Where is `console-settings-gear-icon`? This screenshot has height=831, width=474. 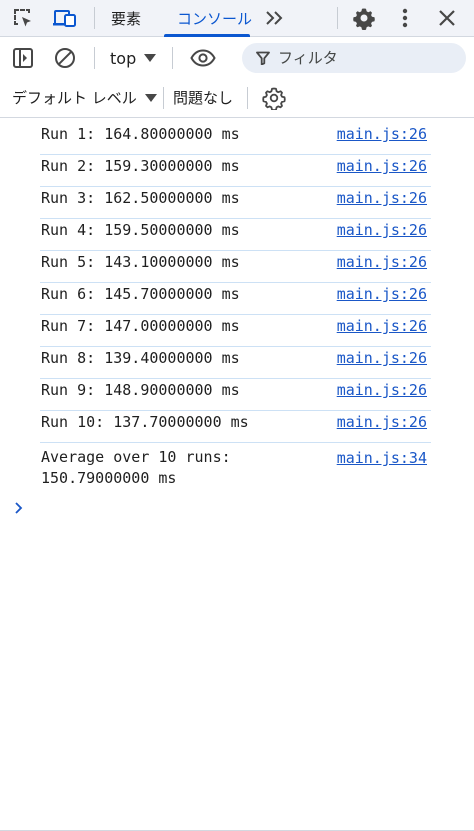
console-settings-gear-icon is located at coordinates (274, 98).